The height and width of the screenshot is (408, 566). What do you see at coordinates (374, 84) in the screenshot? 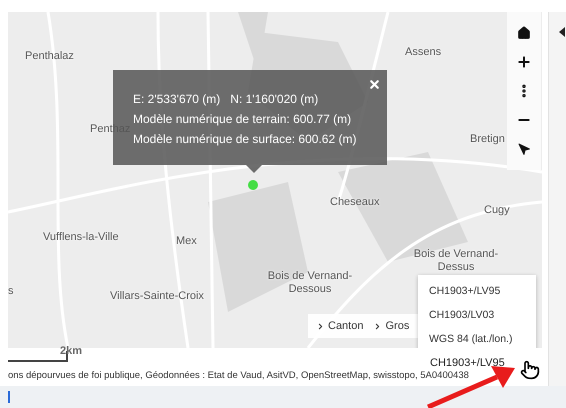
I see `close-icon` at bounding box center [374, 84].